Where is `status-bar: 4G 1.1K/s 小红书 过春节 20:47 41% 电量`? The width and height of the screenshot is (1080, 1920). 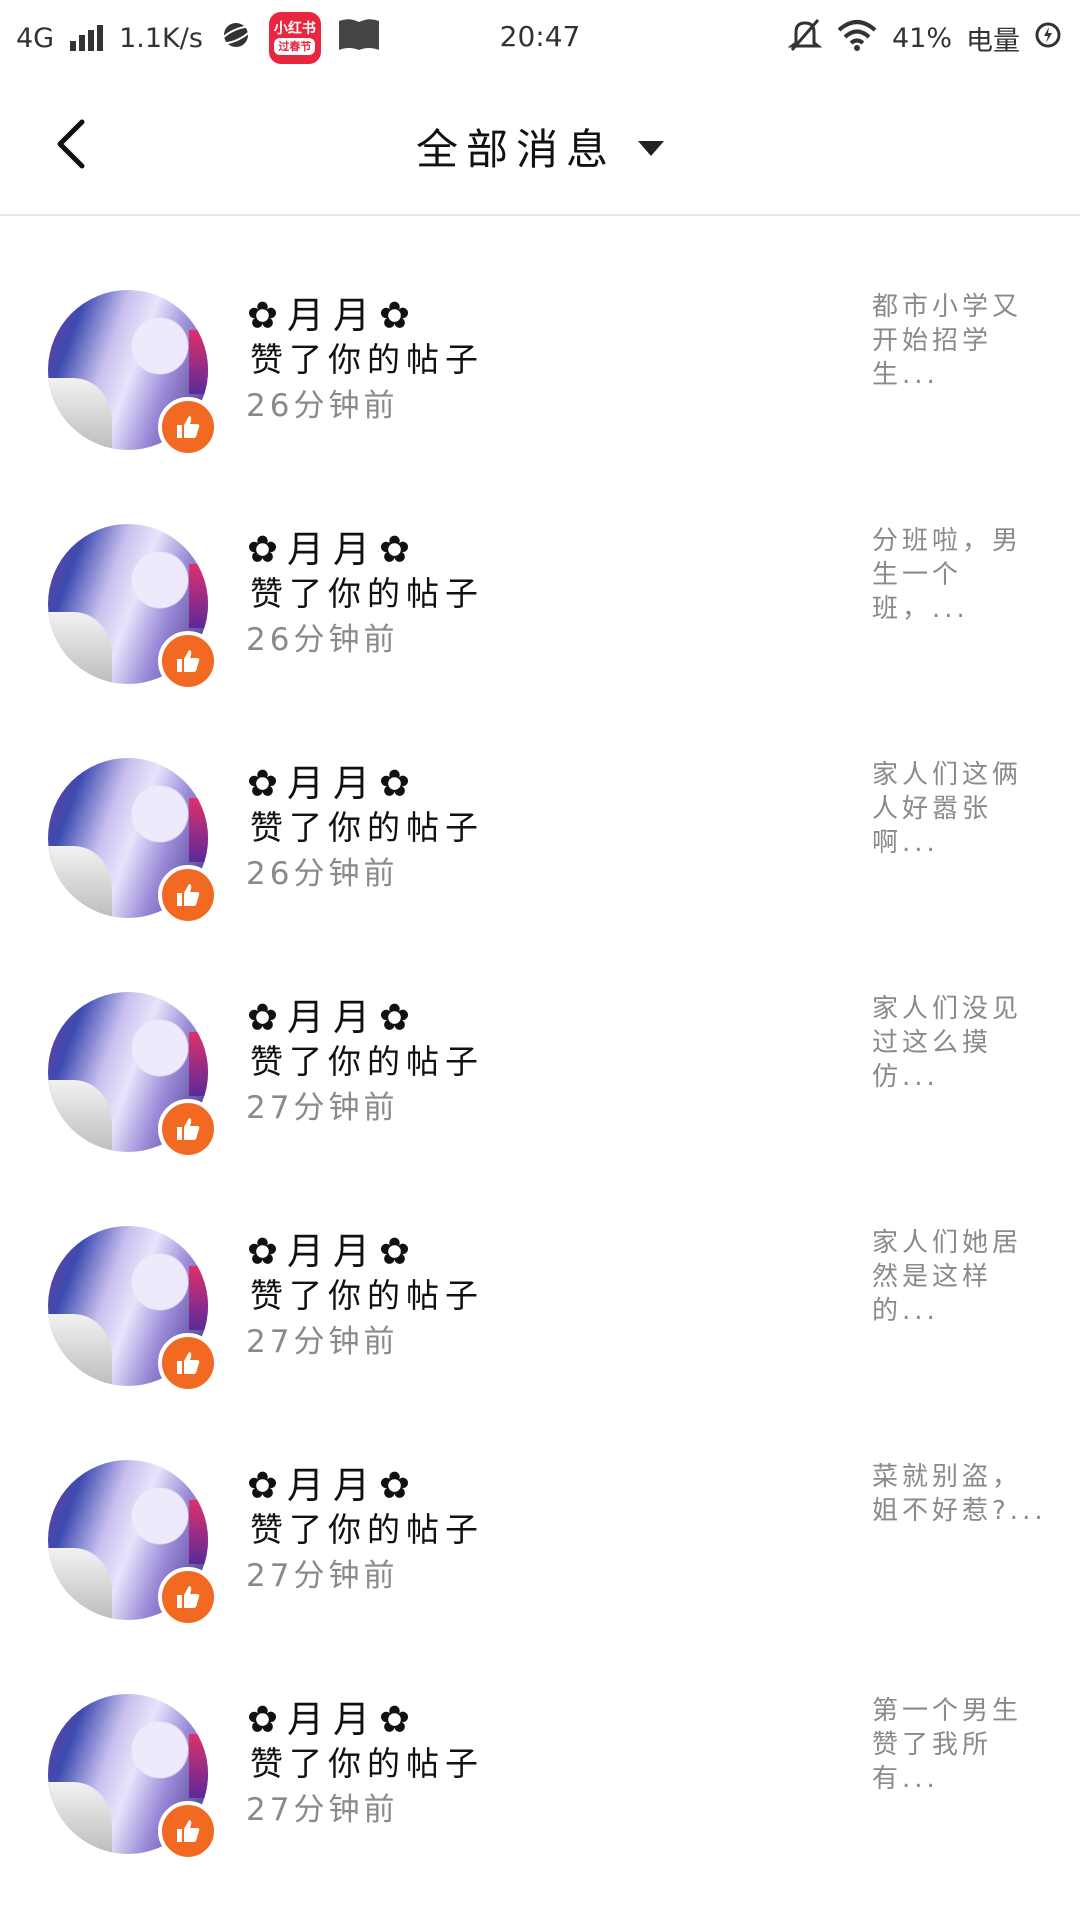 status-bar: 4G 1.1K/s 小红书 过春节 20:47 41% 电量 is located at coordinates (540, 38).